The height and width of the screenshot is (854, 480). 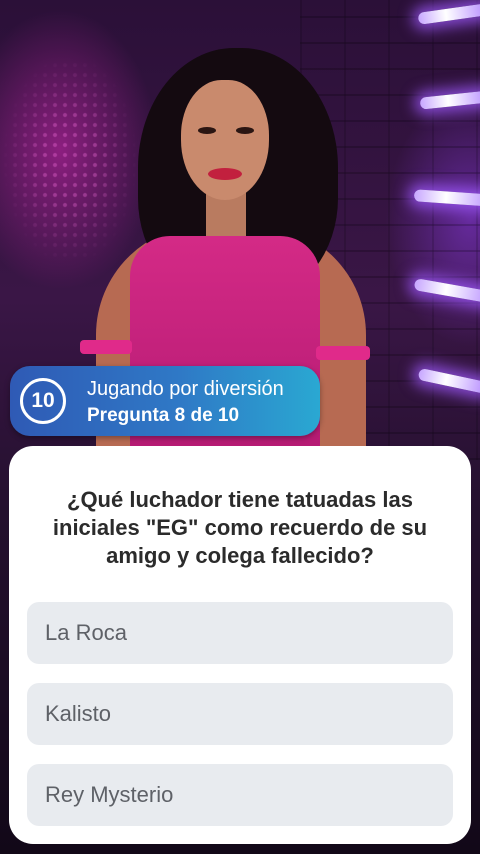 What do you see at coordinates (225, 174) in the screenshot?
I see `host-lips` at bounding box center [225, 174].